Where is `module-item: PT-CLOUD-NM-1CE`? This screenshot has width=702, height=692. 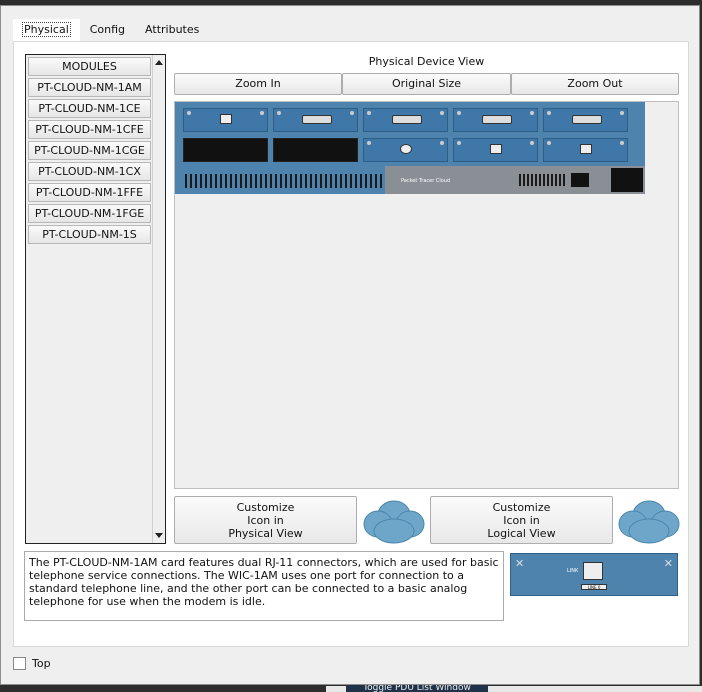 module-item: PT-CLOUD-NM-1CE is located at coordinates (89, 108).